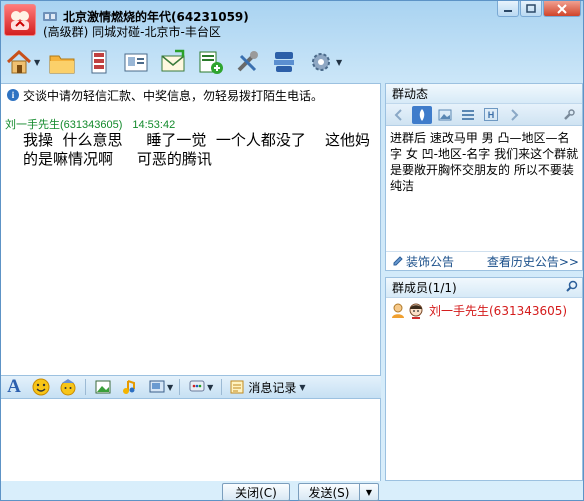  Describe the element at coordinates (32, 125) in the screenshot. I see `message-sender: 刘一手先生` at that location.